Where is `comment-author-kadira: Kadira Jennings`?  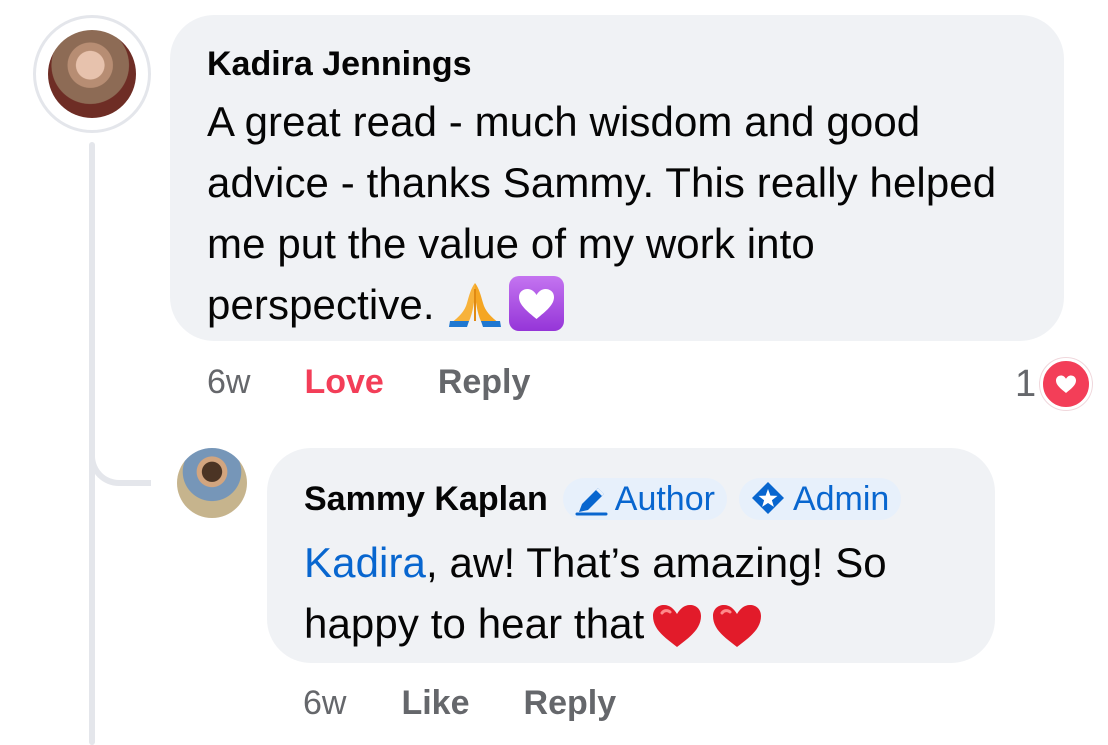
comment-author-kadira: Kadira Jennings is located at coordinates (618, 64).